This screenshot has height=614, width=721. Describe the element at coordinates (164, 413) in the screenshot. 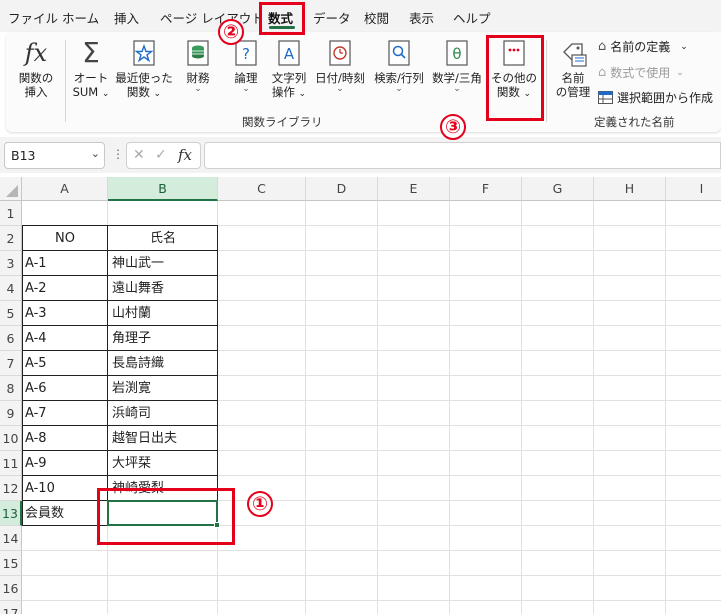

I see `cell-name: 浜崎司` at that location.